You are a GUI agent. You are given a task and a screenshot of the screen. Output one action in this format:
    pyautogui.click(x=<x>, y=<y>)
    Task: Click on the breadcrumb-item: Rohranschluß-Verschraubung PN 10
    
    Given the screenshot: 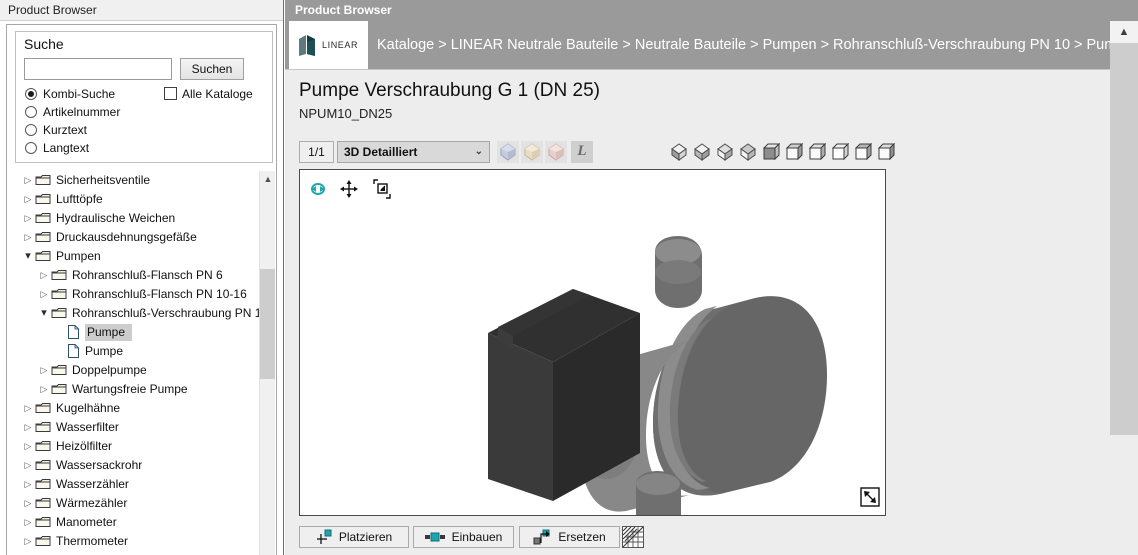 What is the action you would take?
    pyautogui.click(x=951, y=45)
    